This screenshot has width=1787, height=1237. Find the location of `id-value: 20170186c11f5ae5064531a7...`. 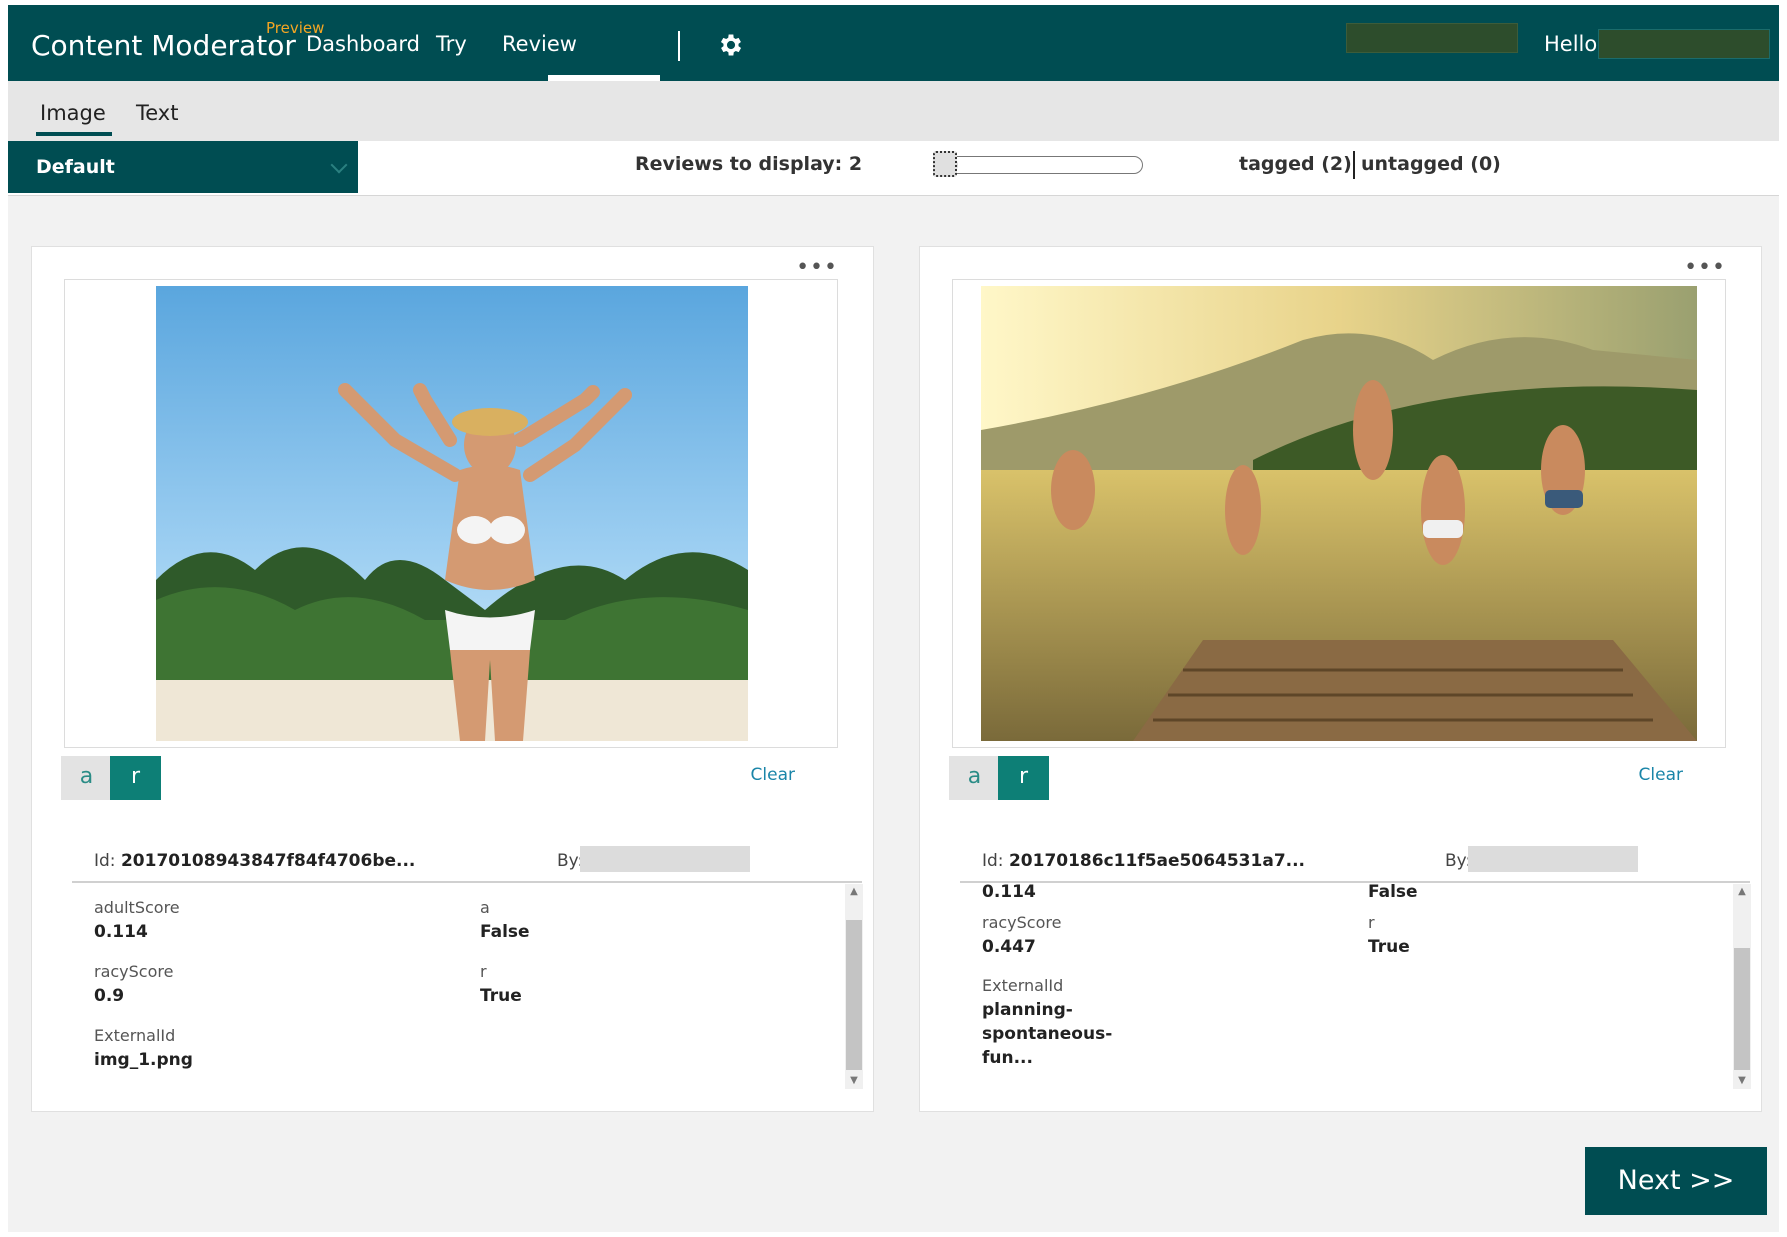

id-value: 20170186c11f5ae5064531a7... is located at coordinates (1157, 861).